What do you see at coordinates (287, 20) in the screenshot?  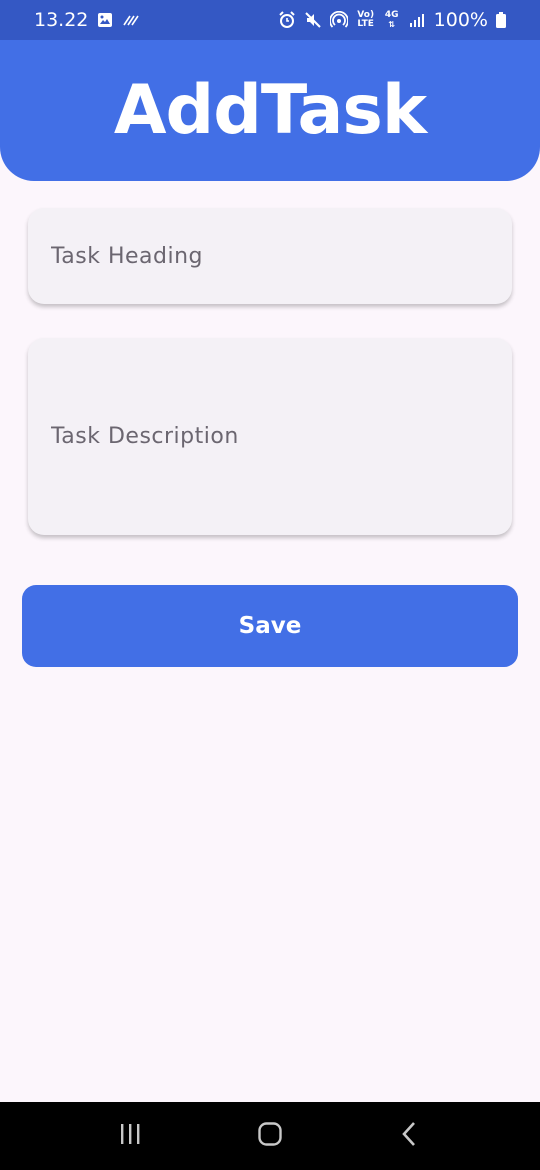 I see `alarm-icon` at bounding box center [287, 20].